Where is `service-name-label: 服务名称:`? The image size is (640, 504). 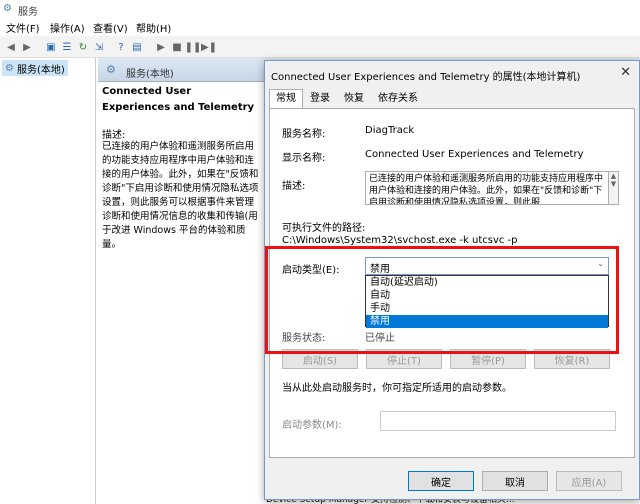
service-name-label: 服务名称: is located at coordinates (304, 134).